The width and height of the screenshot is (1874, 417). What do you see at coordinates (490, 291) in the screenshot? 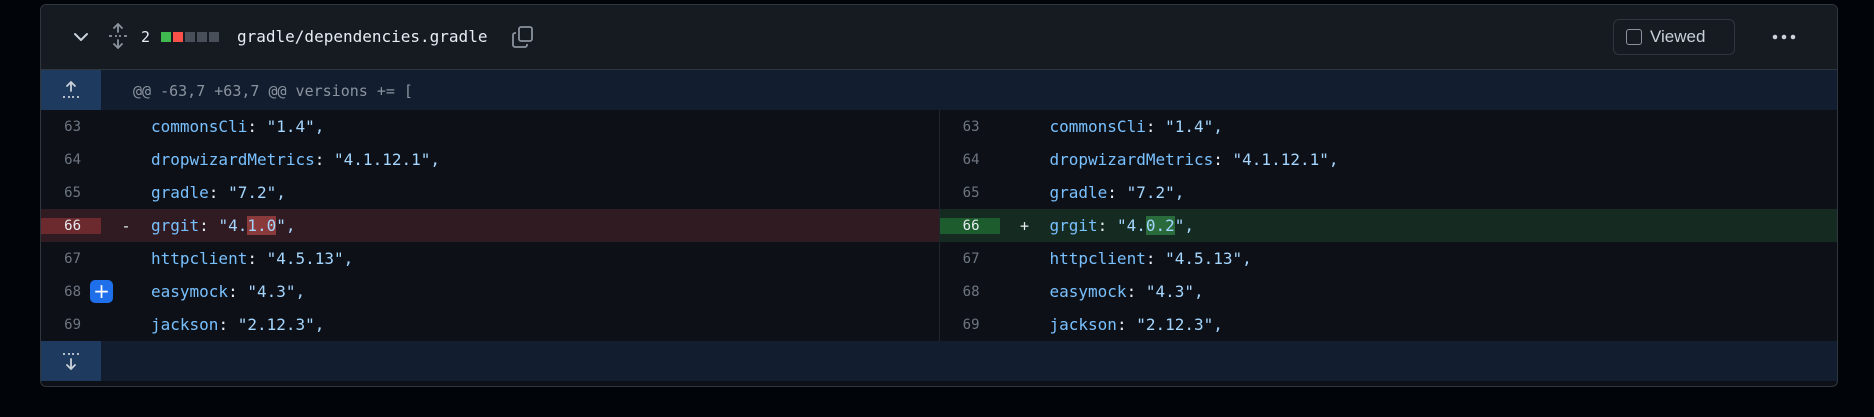
I see `left-line: 68 easymock: "4.3", +` at bounding box center [490, 291].